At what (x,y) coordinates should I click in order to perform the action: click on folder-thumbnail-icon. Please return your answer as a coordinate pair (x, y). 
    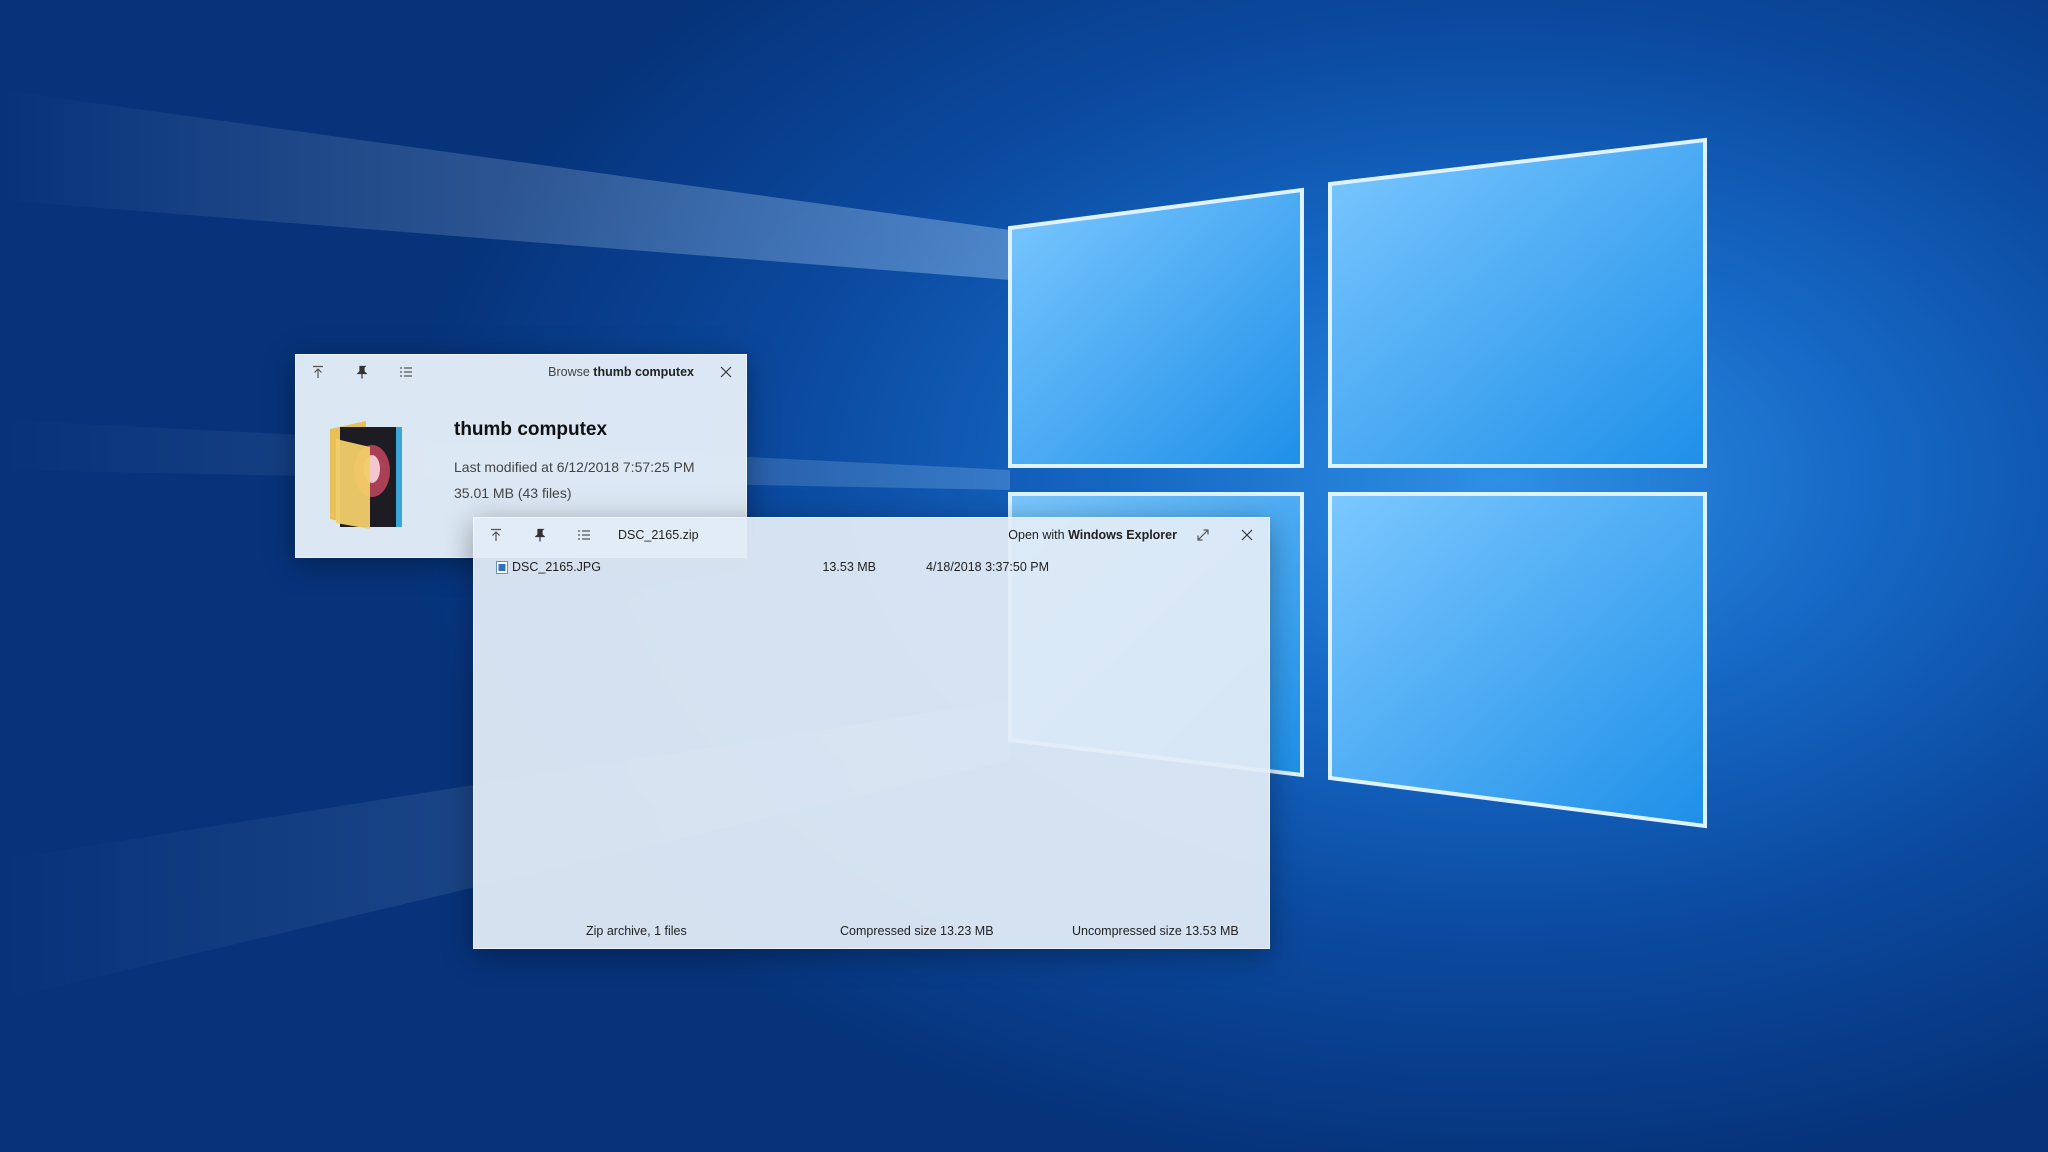
    Looking at the image, I should click on (366, 475).